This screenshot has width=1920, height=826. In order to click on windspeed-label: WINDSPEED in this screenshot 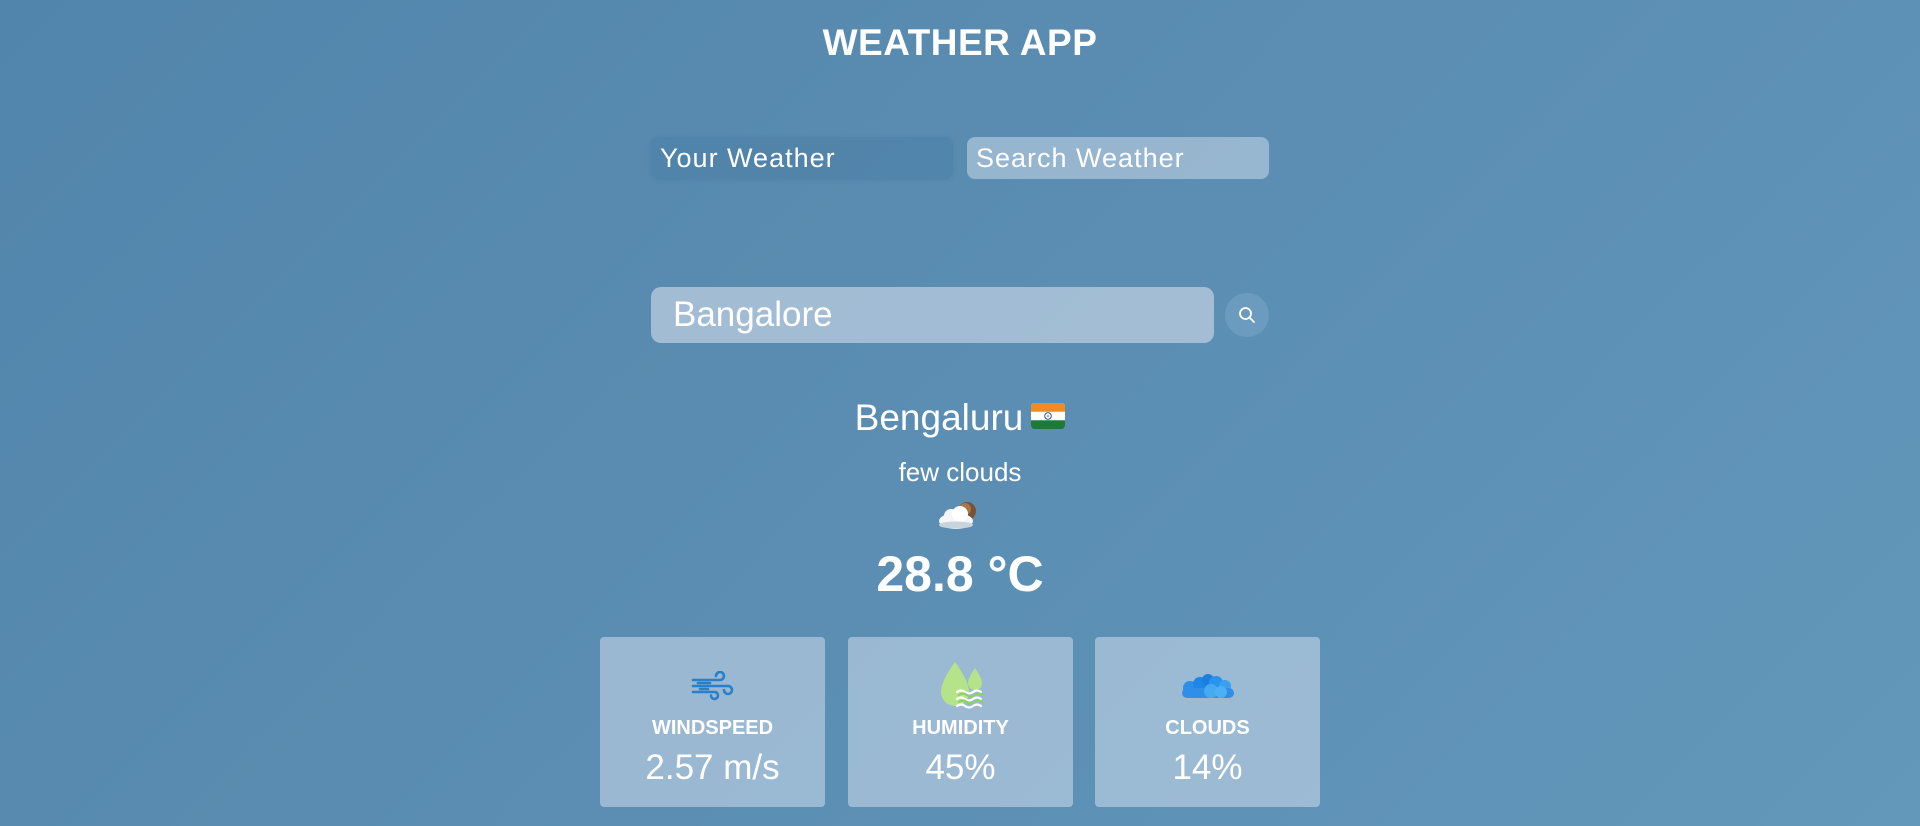, I will do `click(712, 728)`.